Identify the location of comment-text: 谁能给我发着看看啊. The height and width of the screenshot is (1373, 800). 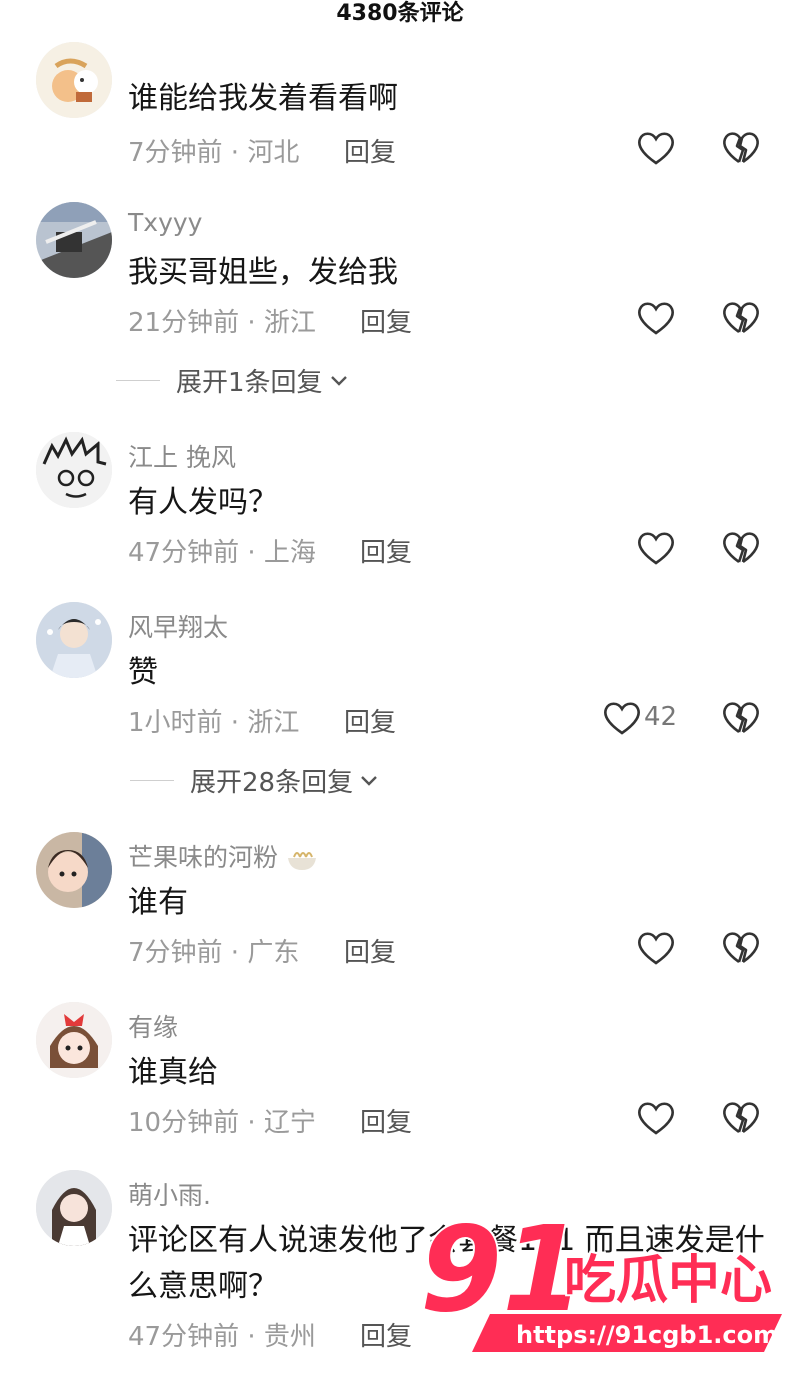
(263, 98).